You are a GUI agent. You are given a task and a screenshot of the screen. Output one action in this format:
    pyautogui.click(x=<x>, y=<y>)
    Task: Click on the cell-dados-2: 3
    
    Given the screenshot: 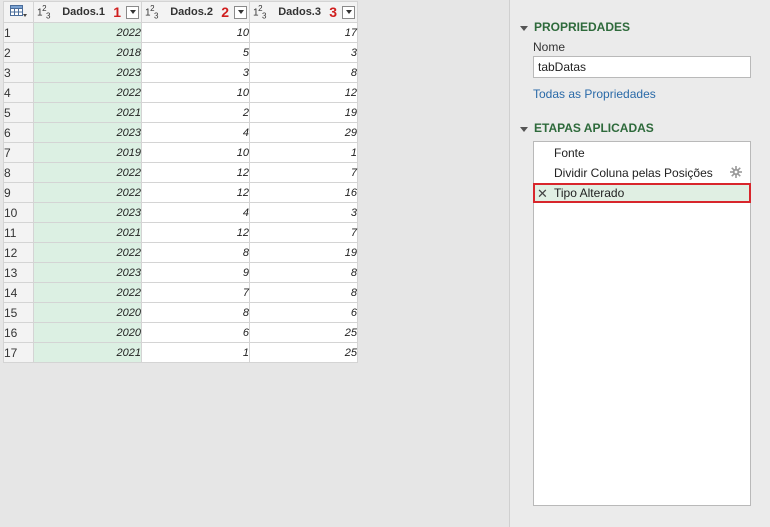 What is the action you would take?
    pyautogui.click(x=195, y=72)
    